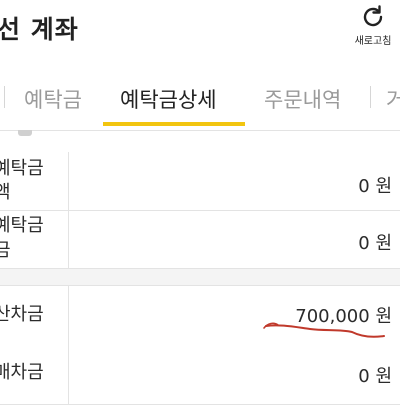  What do you see at coordinates (373, 41) in the screenshot?
I see `refresh-label: 새로고침` at bounding box center [373, 41].